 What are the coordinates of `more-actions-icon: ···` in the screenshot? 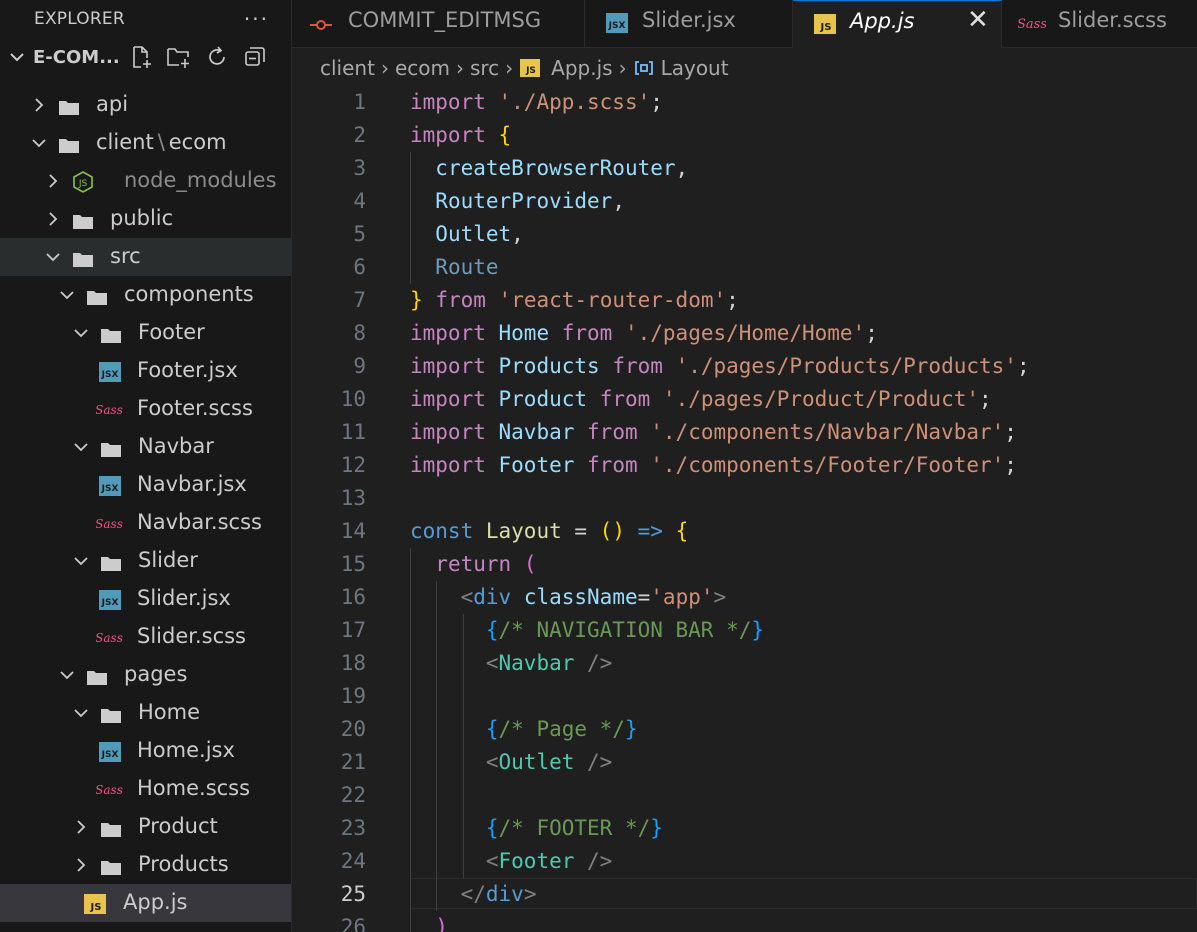 It's located at (256, 19).